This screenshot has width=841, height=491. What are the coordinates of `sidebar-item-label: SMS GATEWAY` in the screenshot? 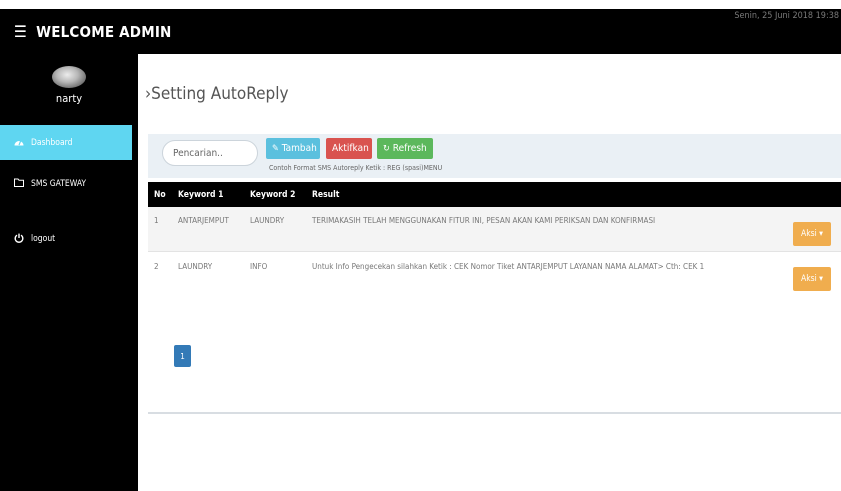 It's located at (59, 184).